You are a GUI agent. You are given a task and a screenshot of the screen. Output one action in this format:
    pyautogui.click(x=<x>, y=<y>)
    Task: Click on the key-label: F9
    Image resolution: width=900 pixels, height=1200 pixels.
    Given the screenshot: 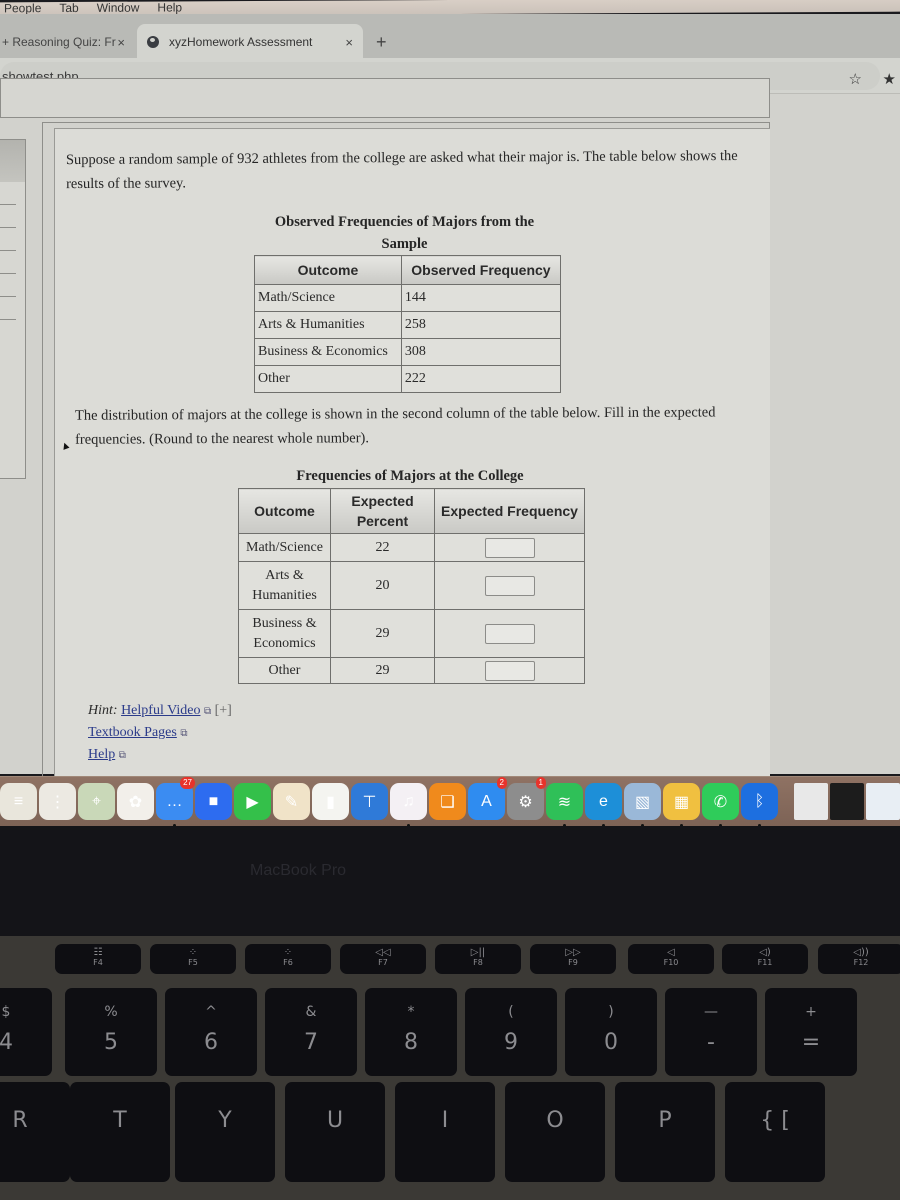 What is the action you would take?
    pyautogui.click(x=573, y=962)
    